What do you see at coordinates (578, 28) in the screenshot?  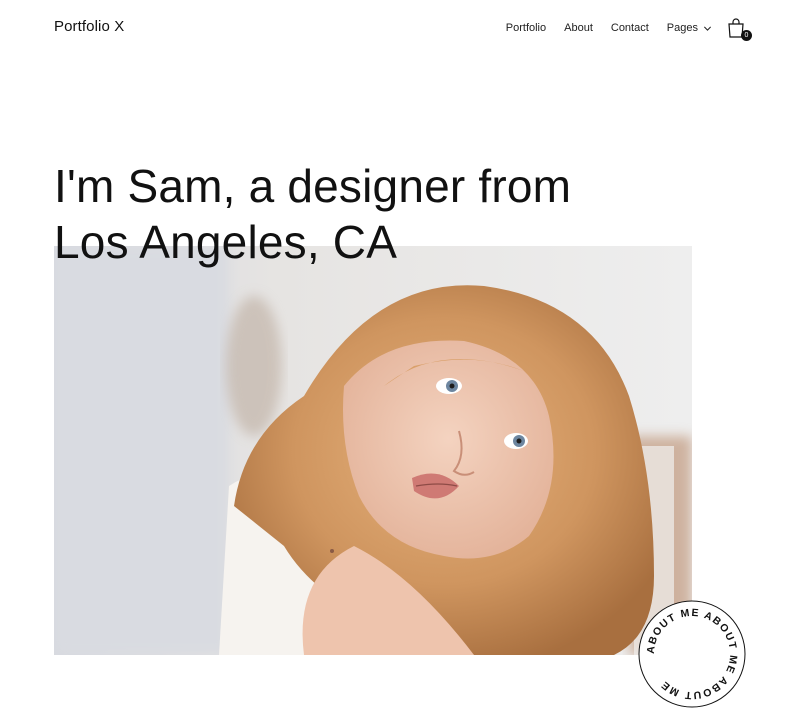 I see `nav-item-about: About` at bounding box center [578, 28].